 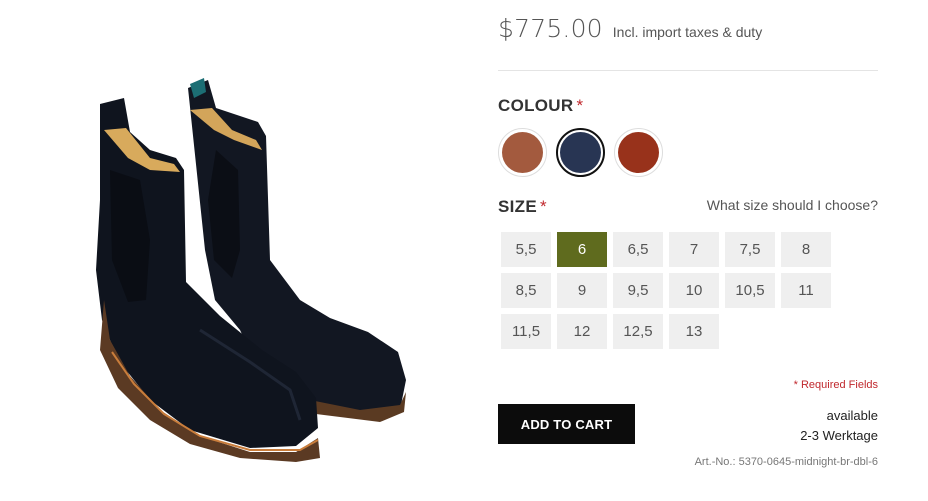 I want to click on price-note: Incl. import taxes & duty, so click(x=687, y=32).